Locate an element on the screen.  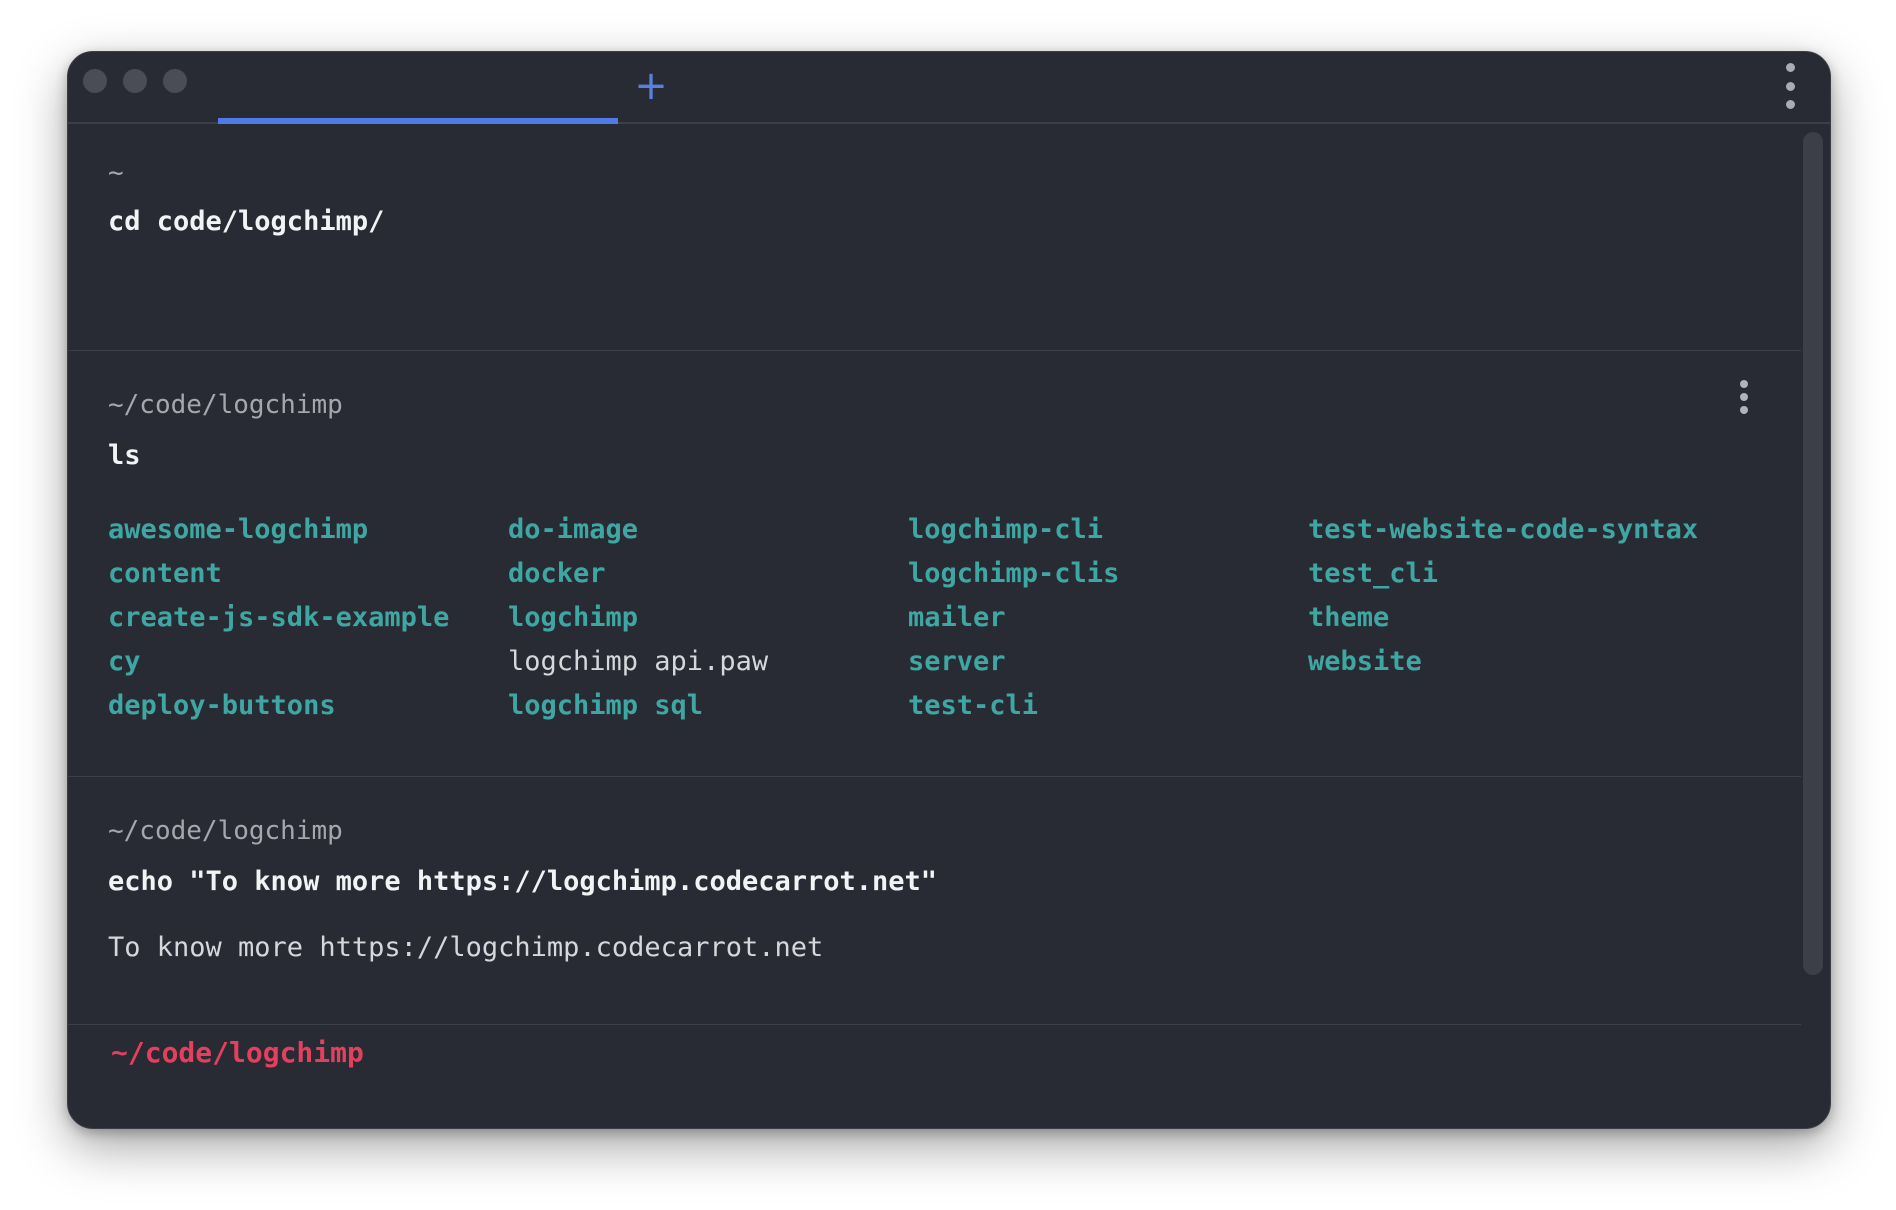
ls-directory-entry: website is located at coordinates (1503, 662).